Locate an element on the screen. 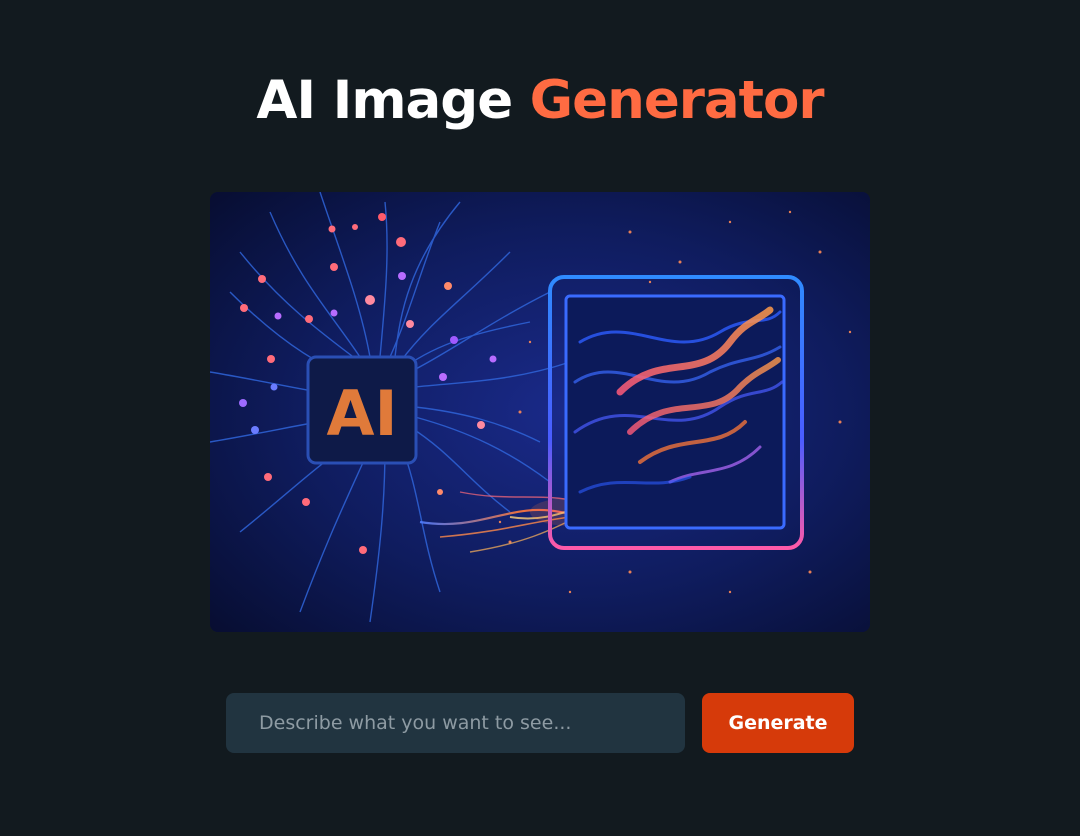  prompt-bar: Generate is located at coordinates (540, 723).